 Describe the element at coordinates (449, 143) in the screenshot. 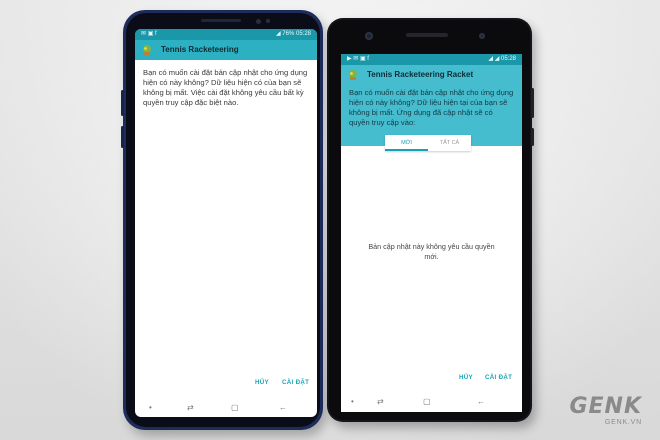

I see `tab-all: TẤT CẢ` at that location.